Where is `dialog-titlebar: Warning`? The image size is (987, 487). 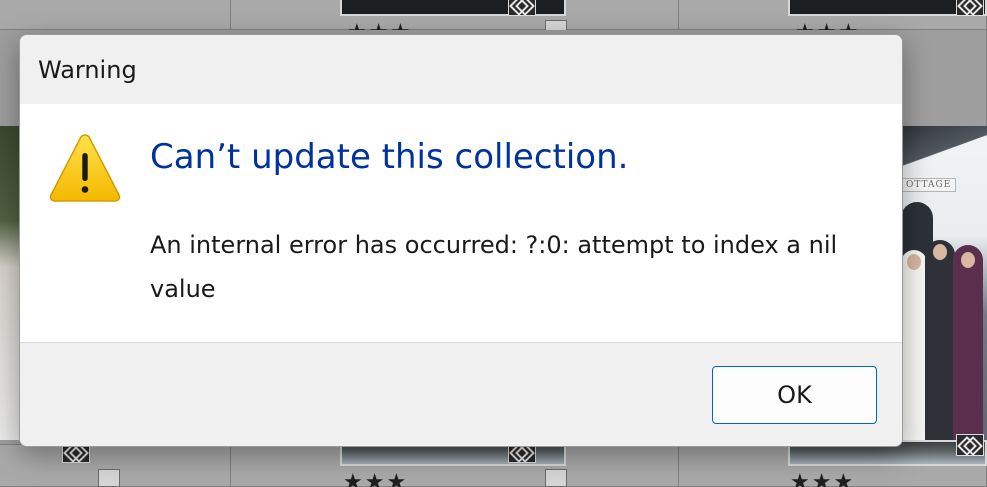
dialog-titlebar: Warning is located at coordinates (461, 69).